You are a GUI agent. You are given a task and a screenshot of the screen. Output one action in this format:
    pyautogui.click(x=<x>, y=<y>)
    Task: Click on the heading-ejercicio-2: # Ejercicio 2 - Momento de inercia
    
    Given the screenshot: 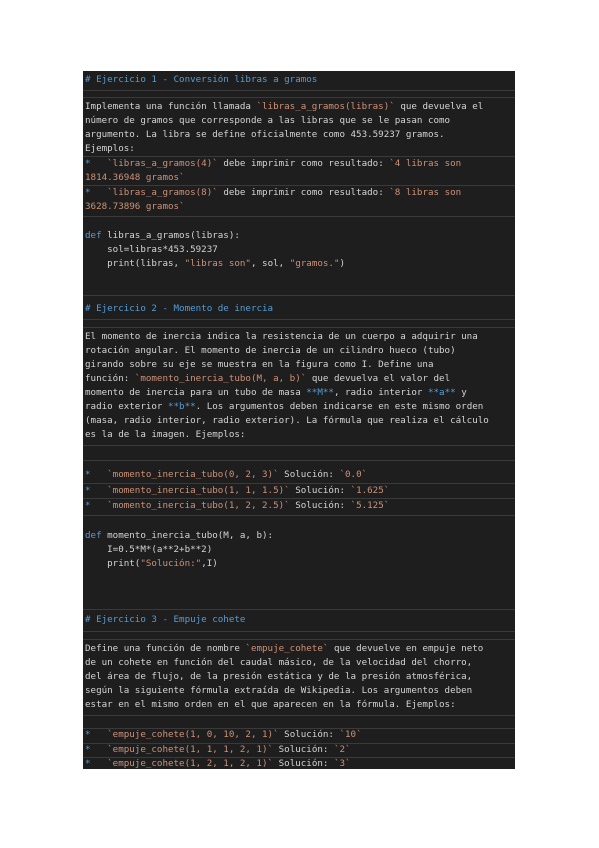 What is the action you would take?
    pyautogui.click(x=179, y=308)
    